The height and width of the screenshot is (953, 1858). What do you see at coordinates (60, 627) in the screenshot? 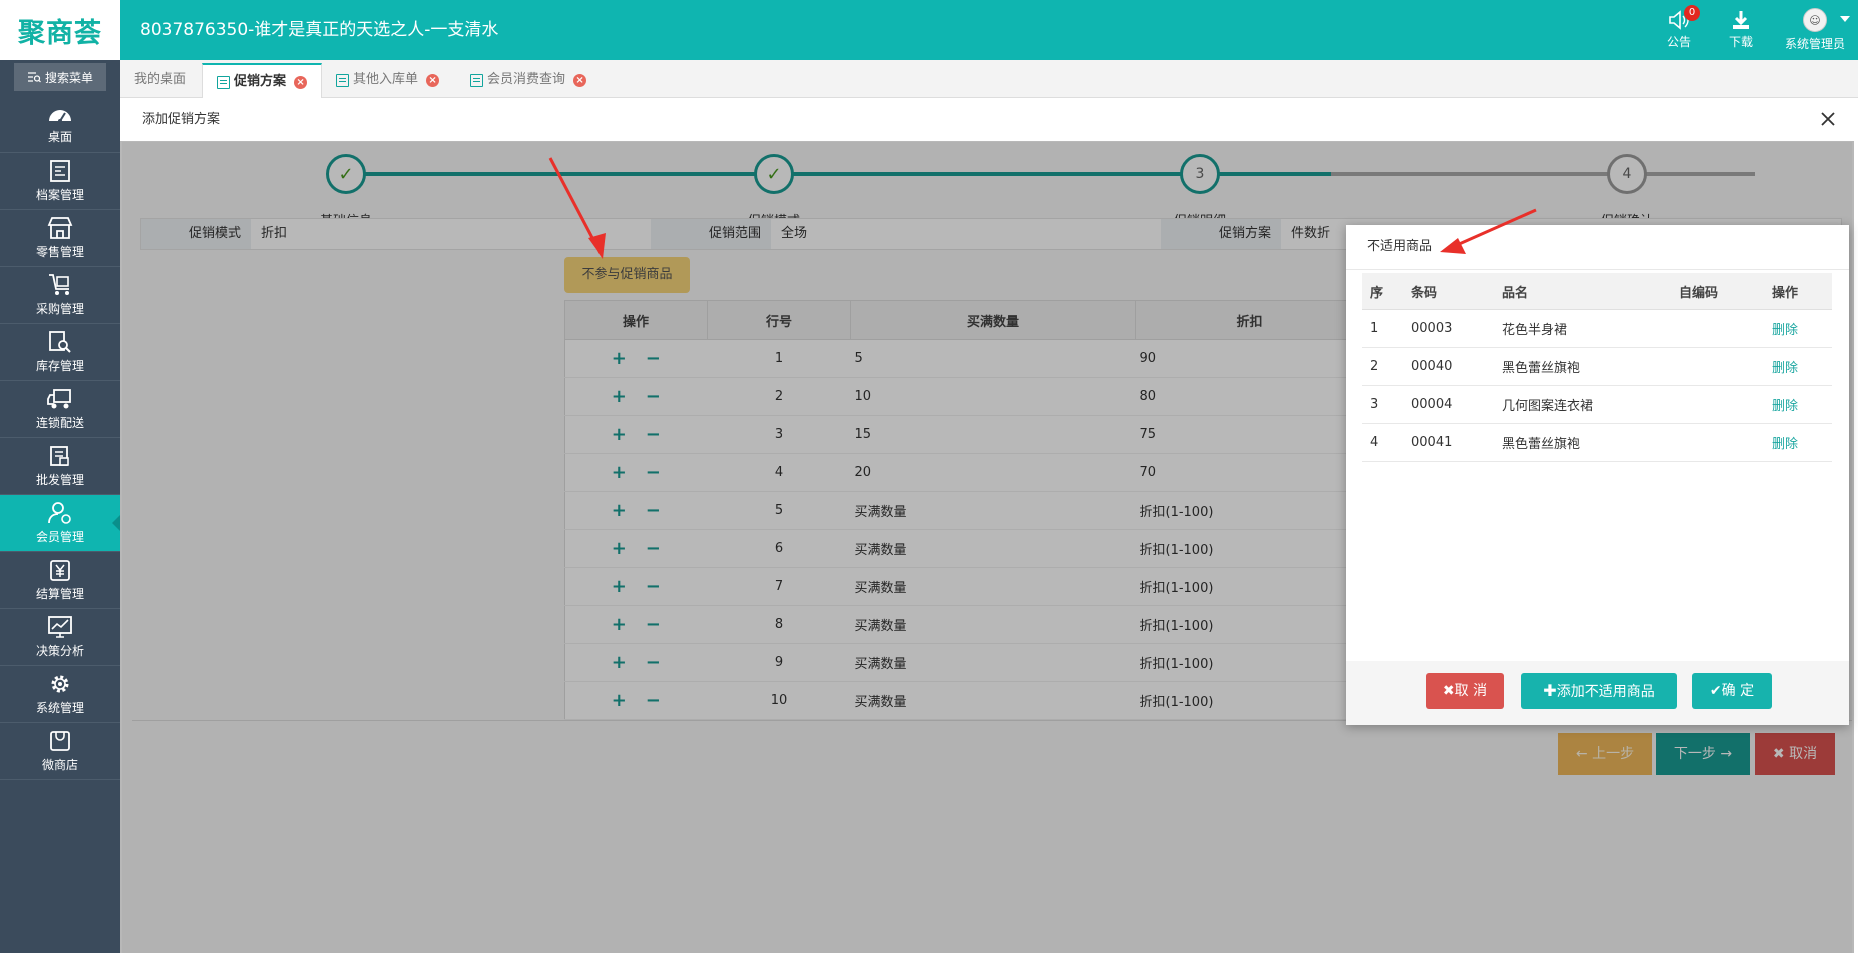
I see `chart-icon` at bounding box center [60, 627].